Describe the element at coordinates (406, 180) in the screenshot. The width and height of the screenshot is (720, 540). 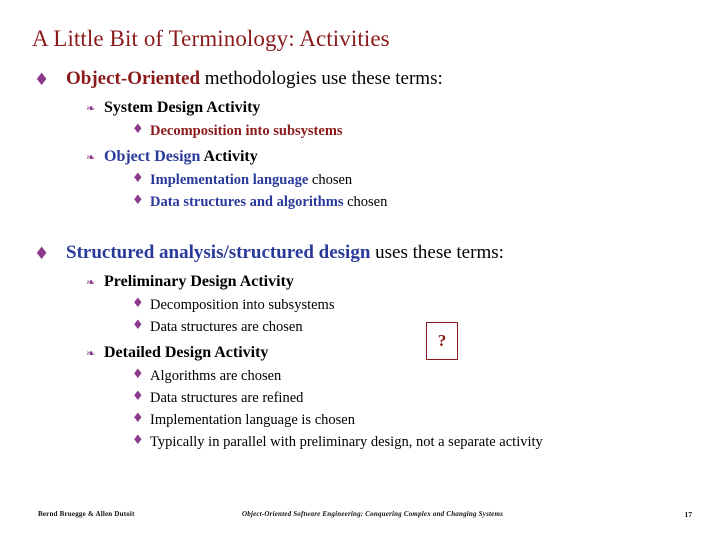
I see `bullet-level3-implementation-language: ♦ Implementation language chosen` at that location.